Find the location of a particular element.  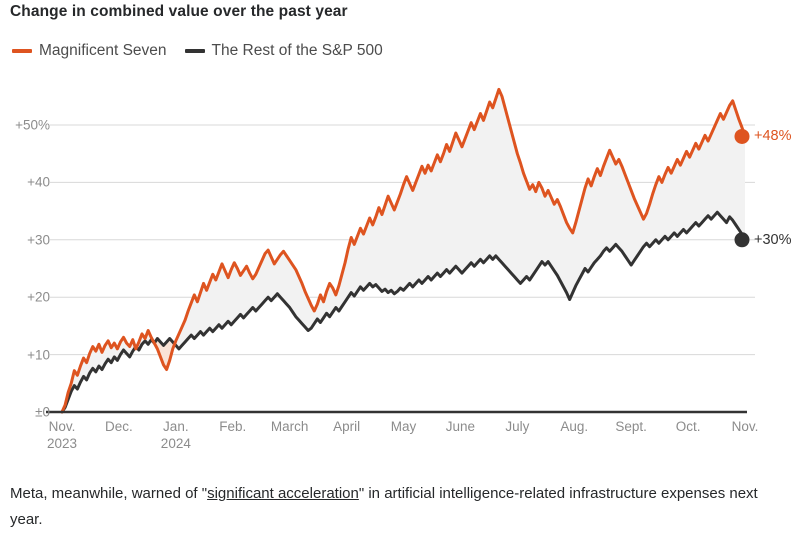

end-dot-magnificent-seven is located at coordinates (742, 136).